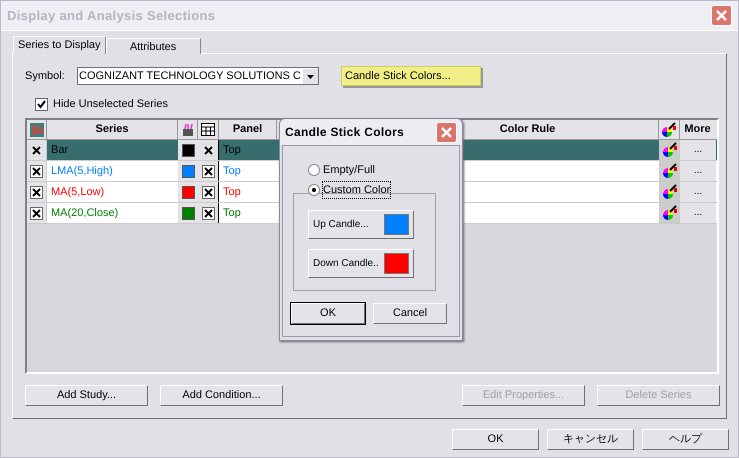 This screenshot has height=458, width=739. I want to click on radio-label: Empty/Full, so click(349, 170).